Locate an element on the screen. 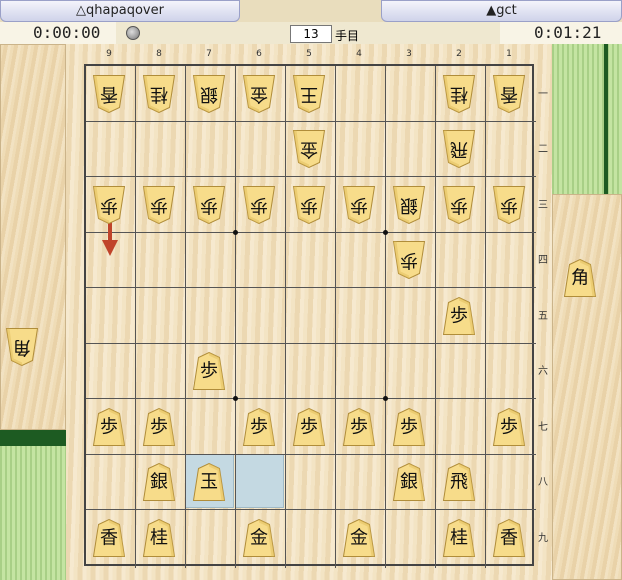  tatami-left-bottom is located at coordinates (33, 513).